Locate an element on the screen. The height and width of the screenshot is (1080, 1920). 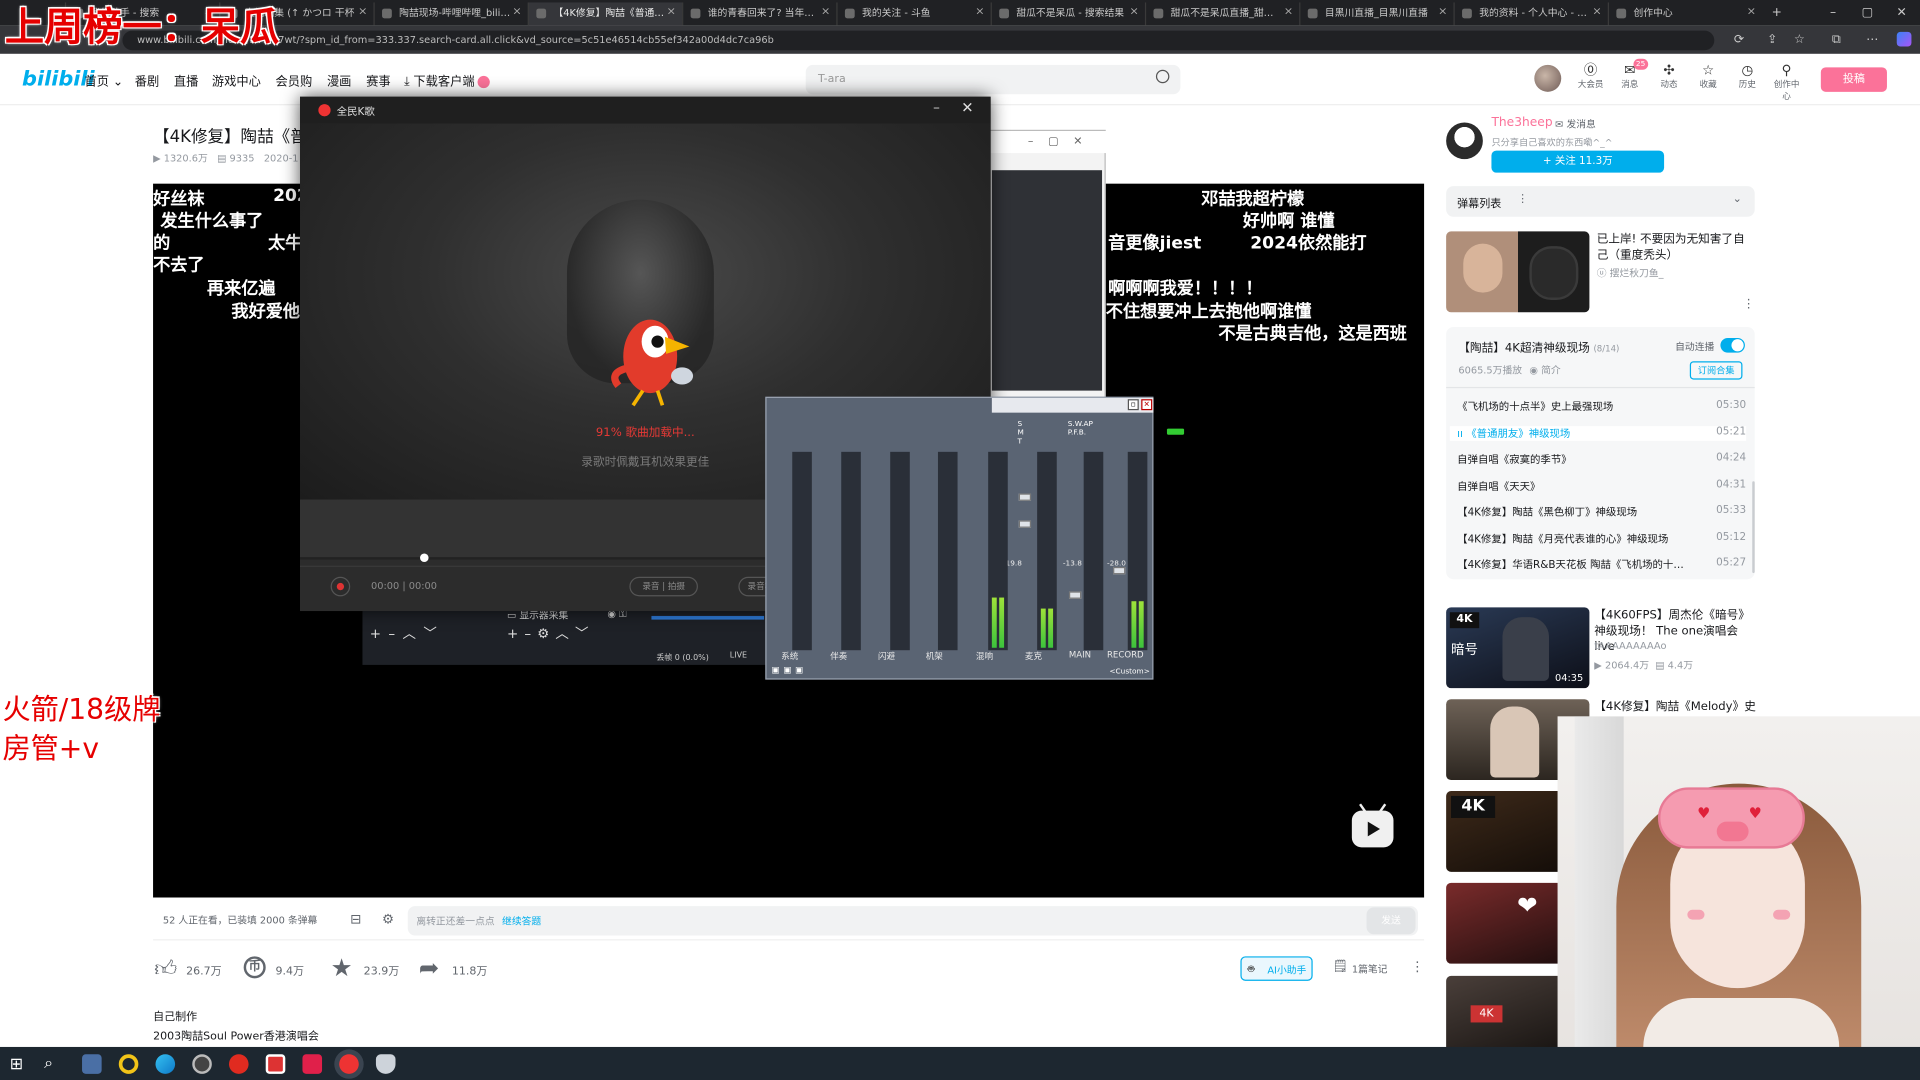
header-vip-link: ⓪ 大会员 is located at coordinates (1591, 76).